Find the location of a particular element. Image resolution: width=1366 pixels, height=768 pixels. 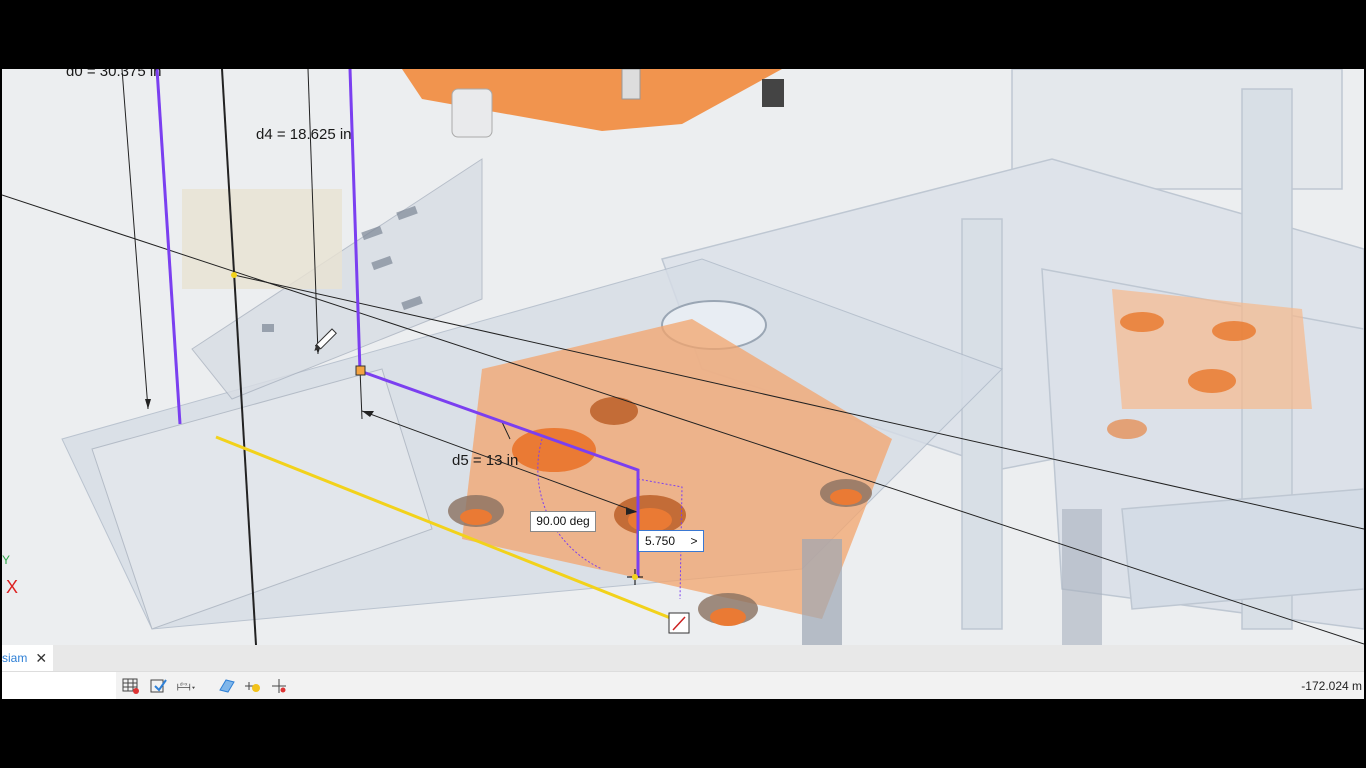

snap-icon is located at coordinates (279, 686).